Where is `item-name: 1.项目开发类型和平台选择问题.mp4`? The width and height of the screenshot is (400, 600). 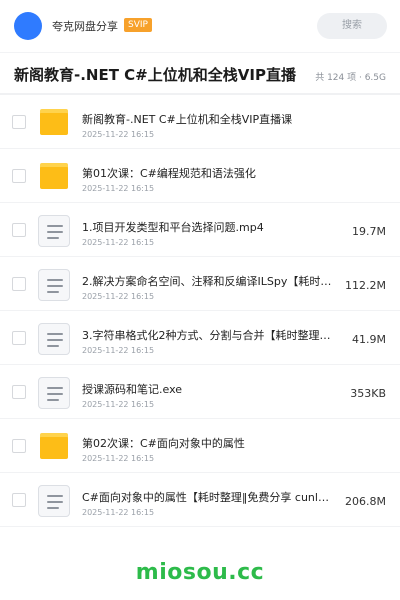 item-name: 1.项目开发类型和平台选择问题.mp4 is located at coordinates (173, 227).